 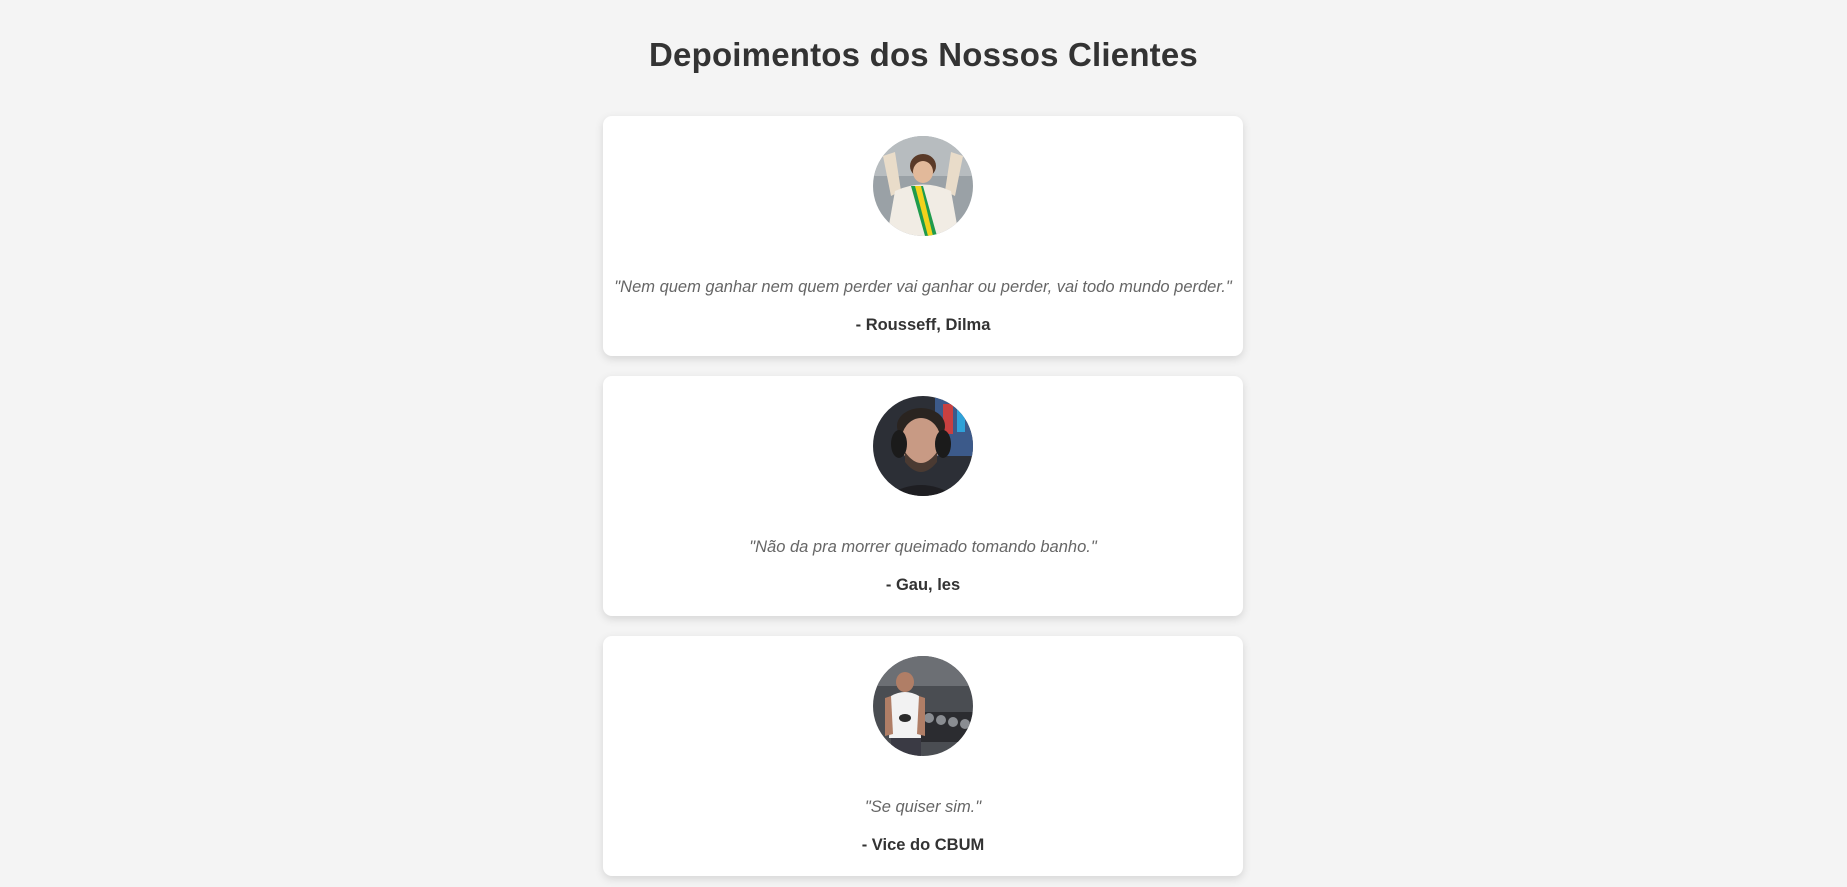 I want to click on testimonial-author: - Vice do CBUM, so click(x=923, y=845).